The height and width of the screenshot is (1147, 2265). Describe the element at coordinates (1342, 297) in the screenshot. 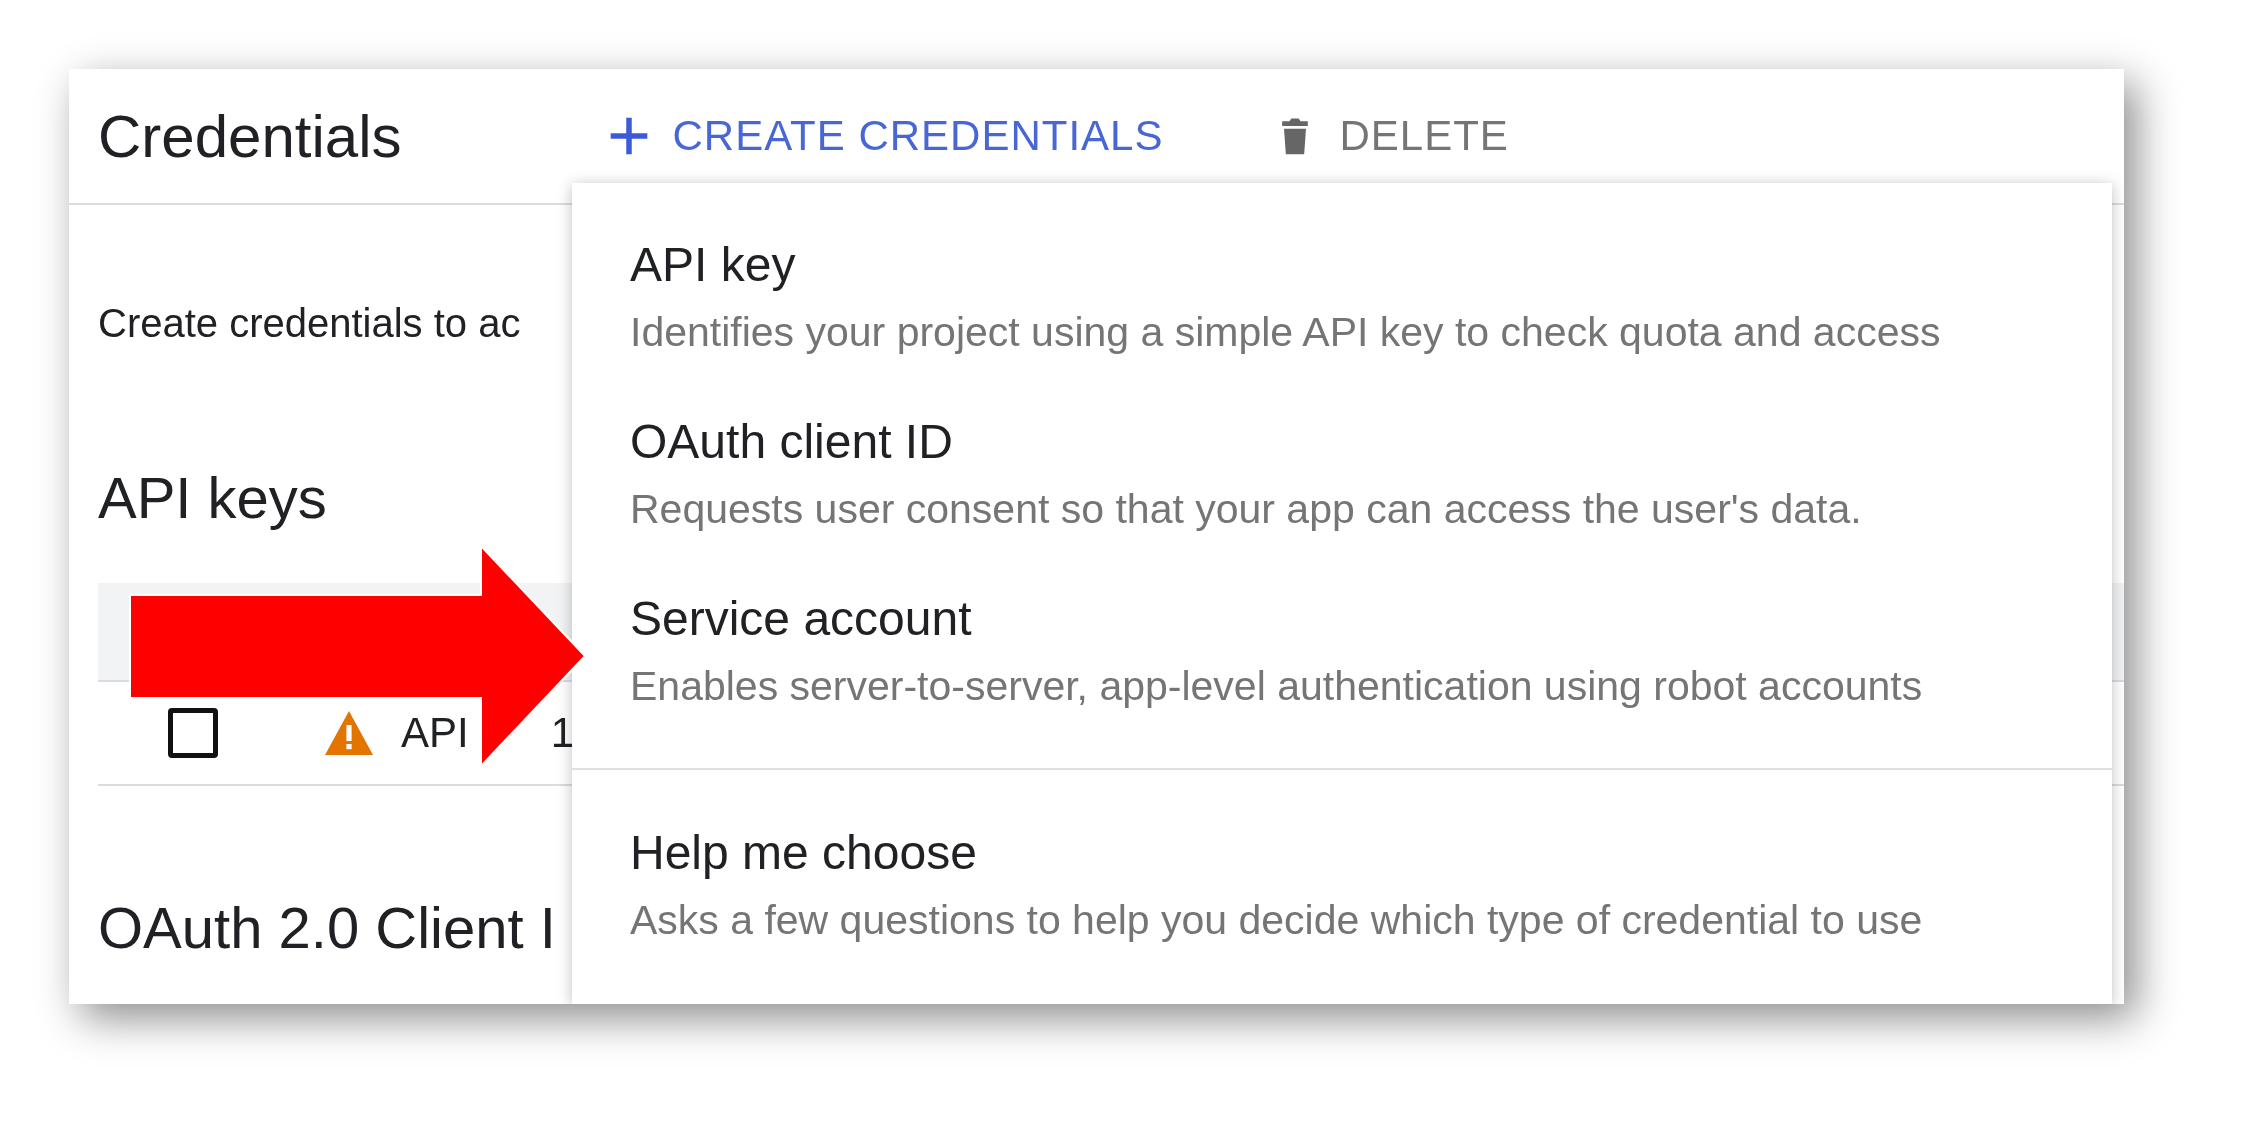

I see `menu-item: API key Identifies your project using a simple API key to check quota and access` at that location.